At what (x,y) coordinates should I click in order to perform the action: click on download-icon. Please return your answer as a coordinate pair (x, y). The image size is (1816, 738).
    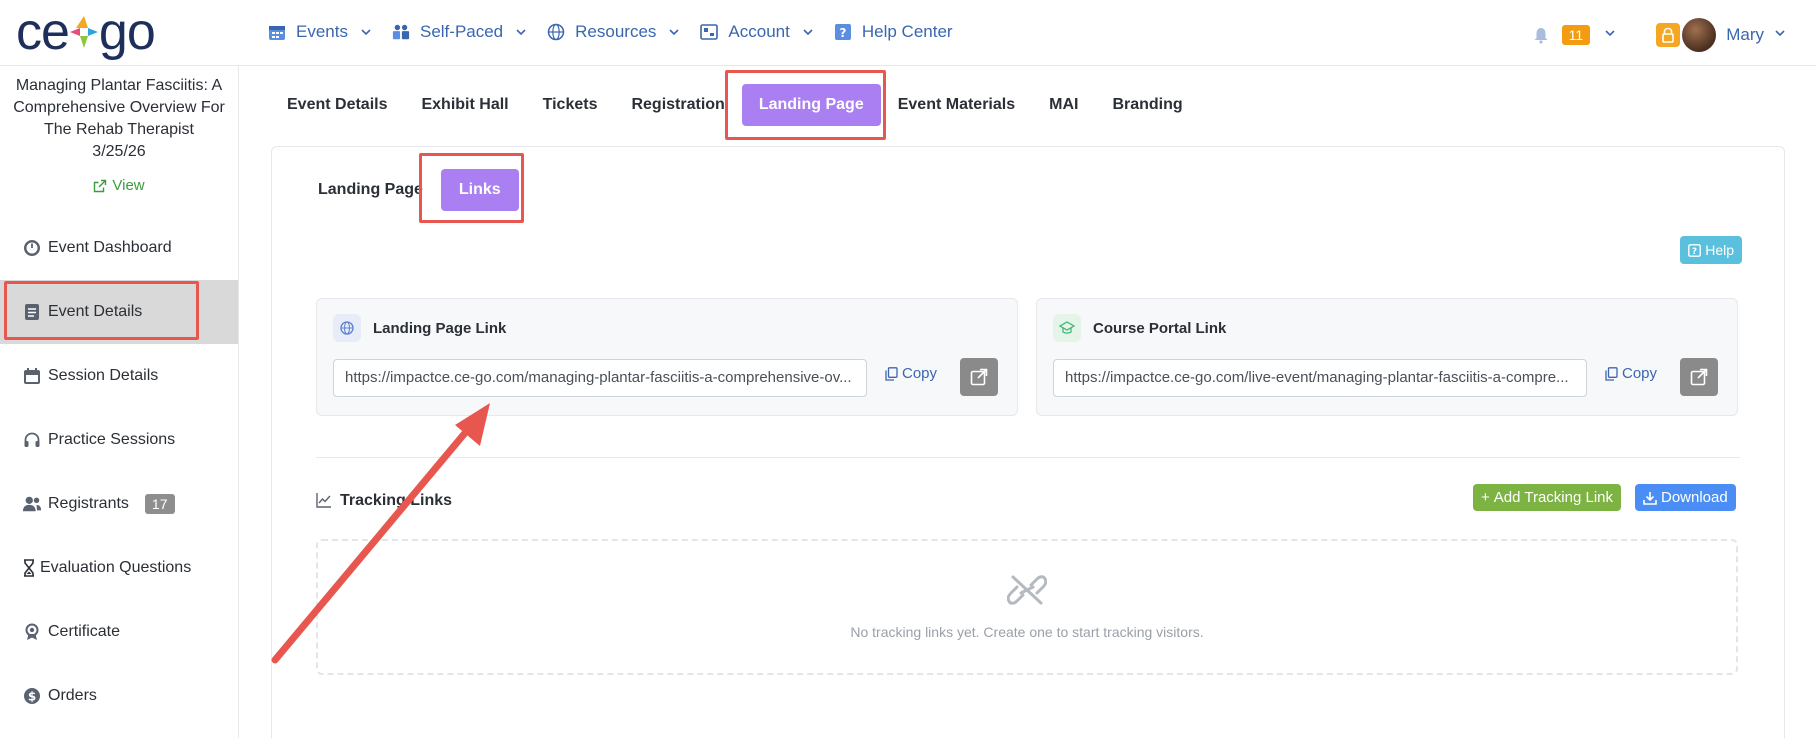
    Looking at the image, I should click on (1650, 498).